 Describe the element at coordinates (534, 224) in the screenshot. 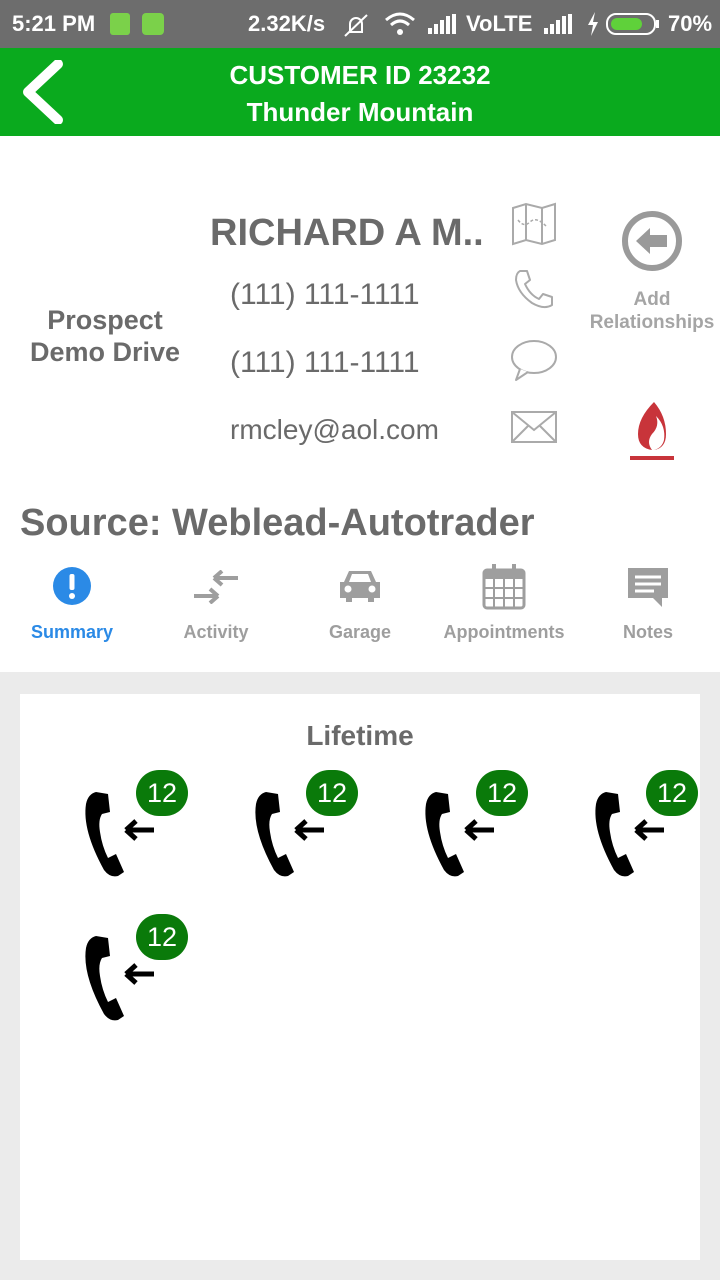

I see `map-icon` at that location.